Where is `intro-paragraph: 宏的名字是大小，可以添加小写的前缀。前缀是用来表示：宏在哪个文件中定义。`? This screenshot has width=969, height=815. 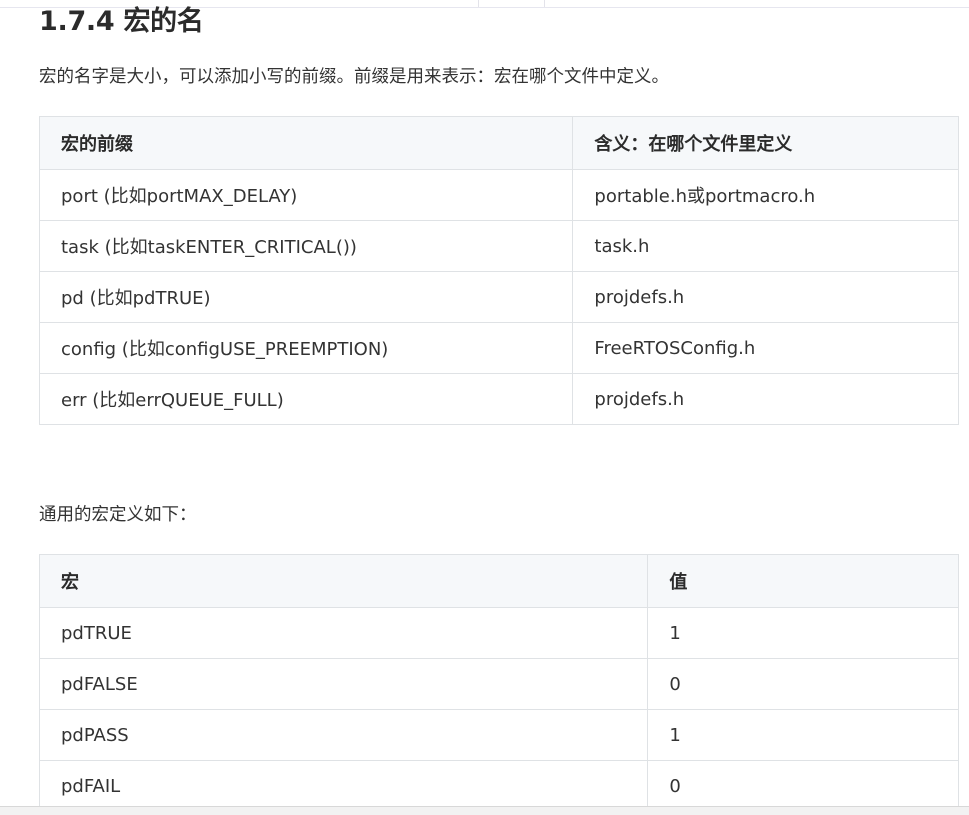
intro-paragraph: 宏的名字是大小，可以添加小写的前缀。前缀是用来表示：宏在哪个文件中定义。 is located at coordinates (354, 77).